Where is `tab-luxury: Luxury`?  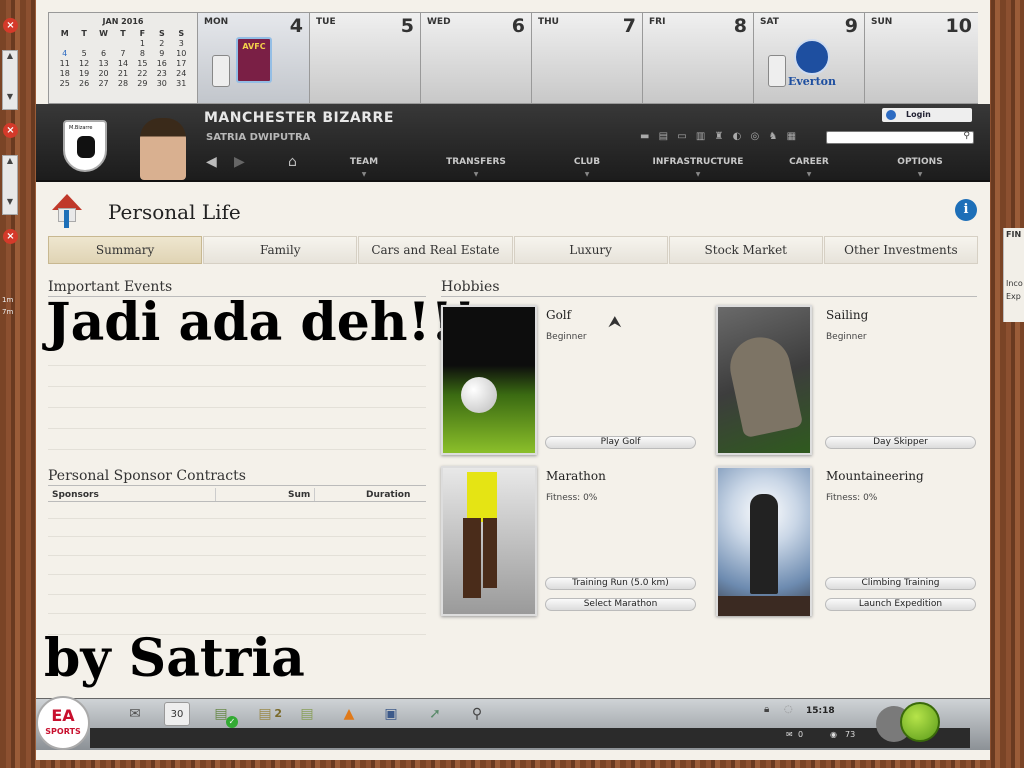 tab-luxury: Luxury is located at coordinates (590, 250).